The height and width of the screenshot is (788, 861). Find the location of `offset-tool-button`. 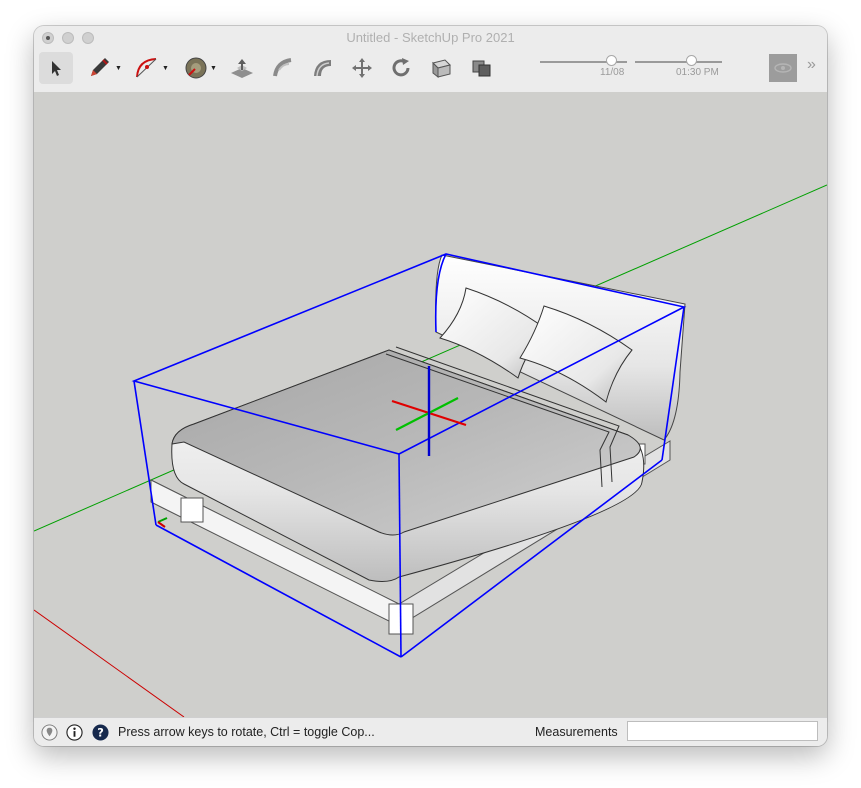

offset-tool-button is located at coordinates (323, 68).